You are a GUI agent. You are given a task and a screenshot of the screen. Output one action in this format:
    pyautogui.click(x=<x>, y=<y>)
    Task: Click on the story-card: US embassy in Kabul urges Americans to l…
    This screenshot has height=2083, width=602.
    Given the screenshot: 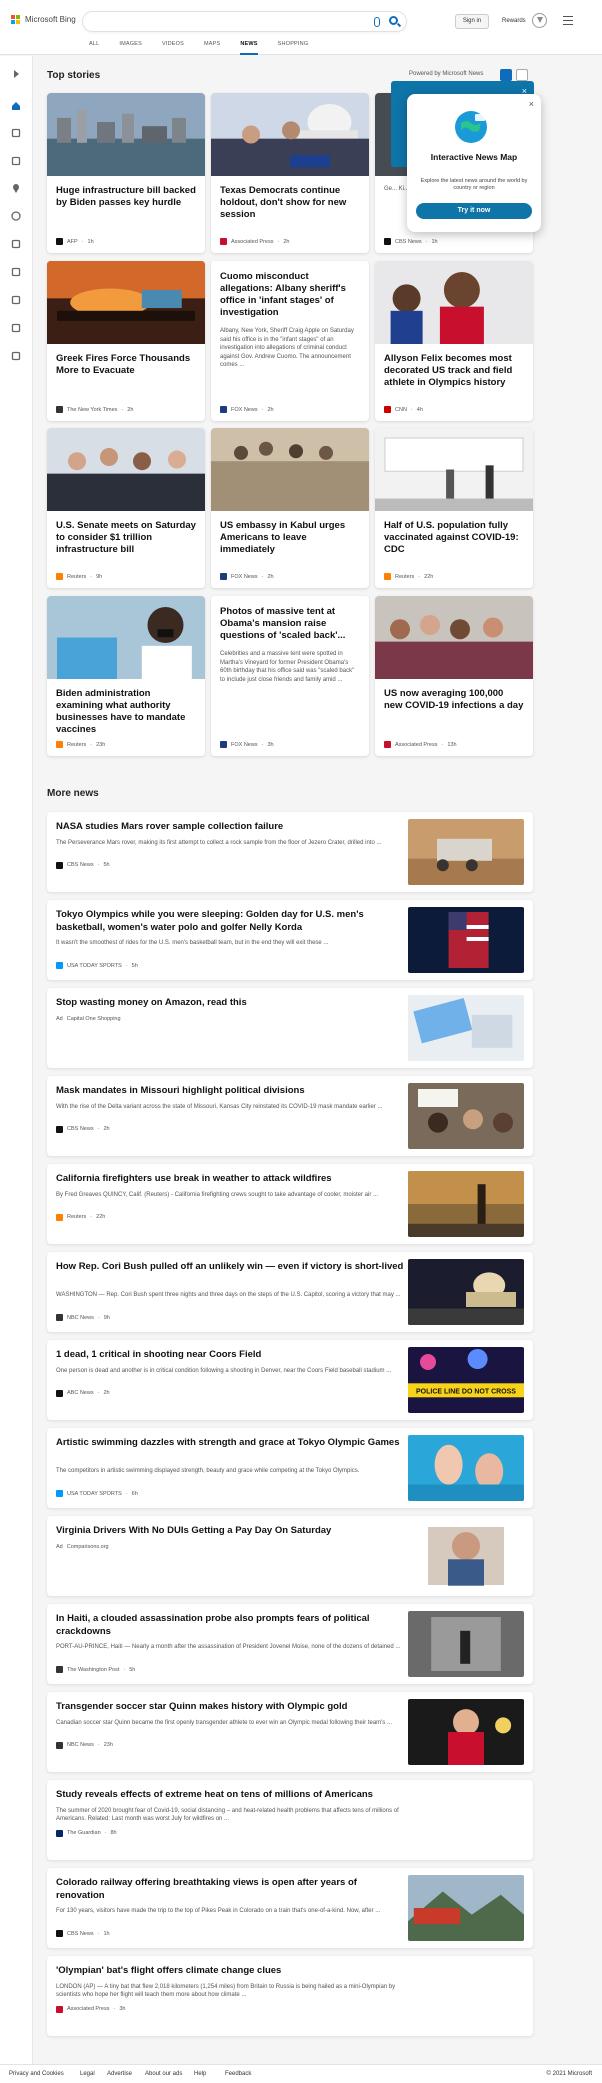 What is the action you would take?
    pyautogui.click(x=290, y=508)
    